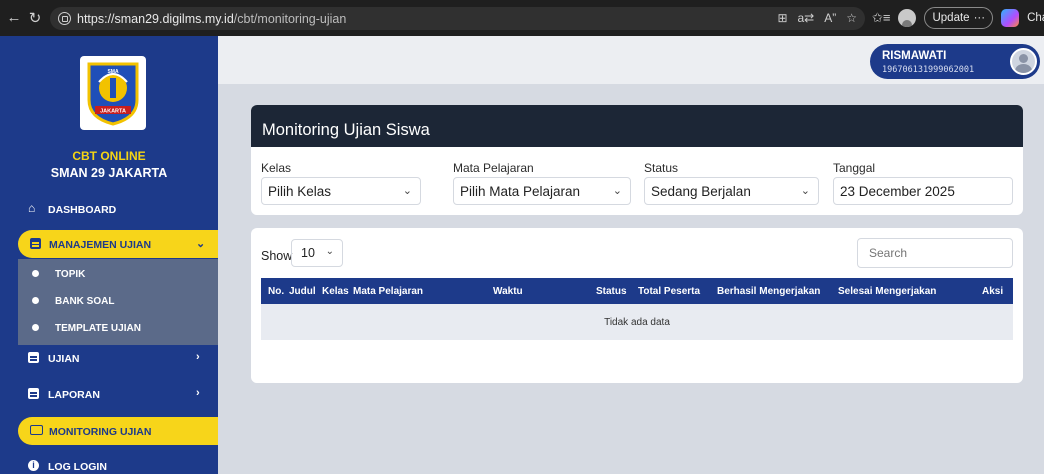 Image resolution: width=1044 pixels, height=474 pixels. Describe the element at coordinates (109, 394) in the screenshot. I see `sidebar-item-laporan: LAPORAN ›` at that location.